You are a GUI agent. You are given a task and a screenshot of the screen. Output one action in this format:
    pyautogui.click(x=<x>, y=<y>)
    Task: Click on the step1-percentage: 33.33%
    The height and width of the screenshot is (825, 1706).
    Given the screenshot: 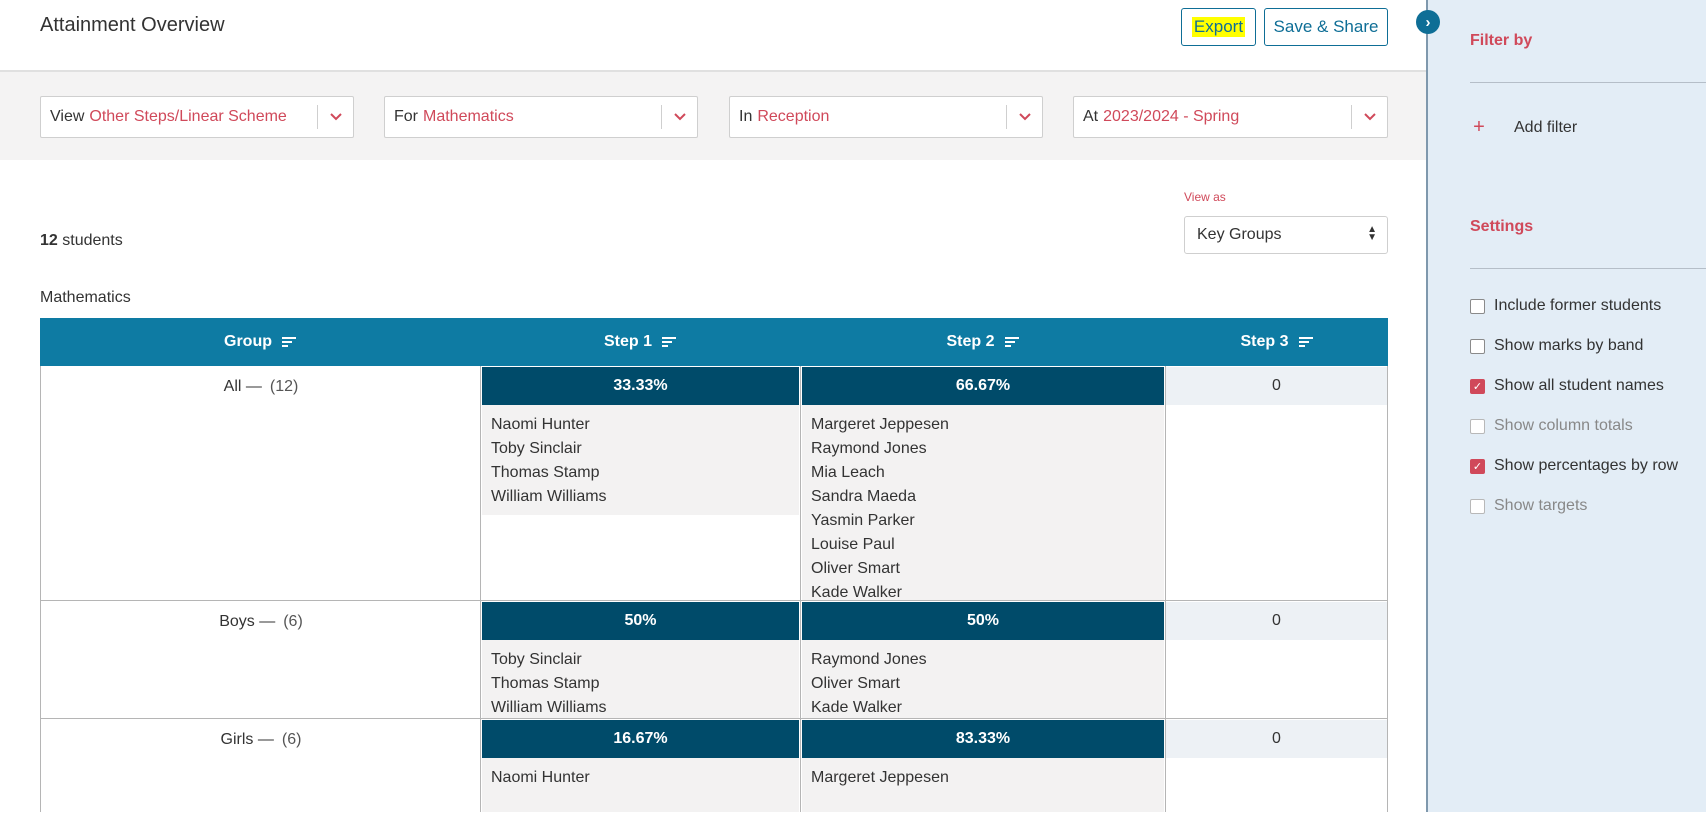 What is the action you would take?
    pyautogui.click(x=640, y=386)
    